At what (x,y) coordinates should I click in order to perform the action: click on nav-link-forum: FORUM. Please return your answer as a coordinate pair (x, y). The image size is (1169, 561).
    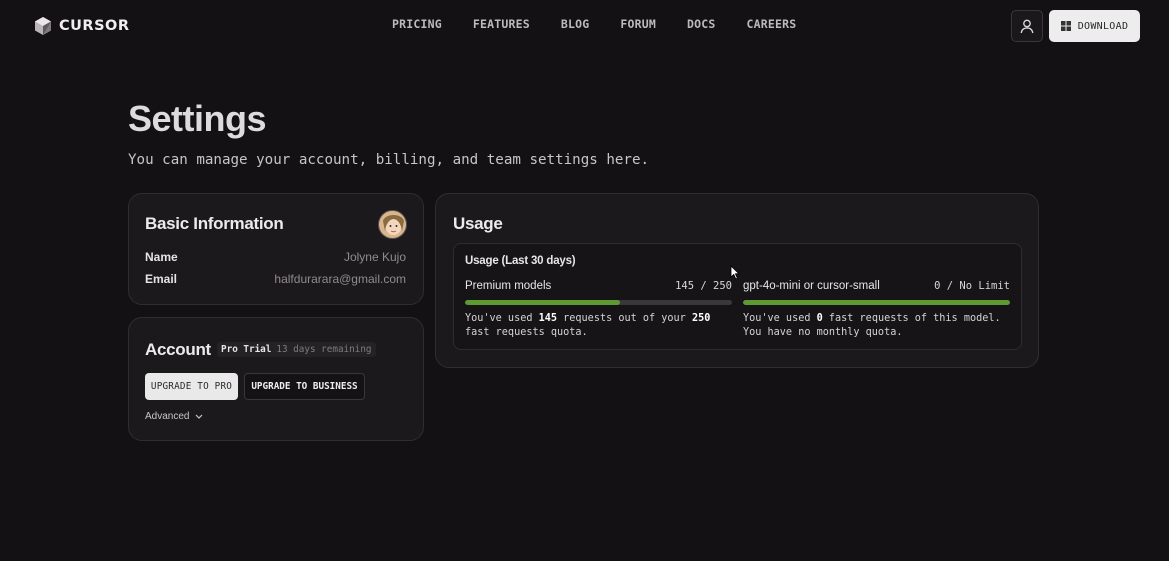
    Looking at the image, I should click on (638, 24).